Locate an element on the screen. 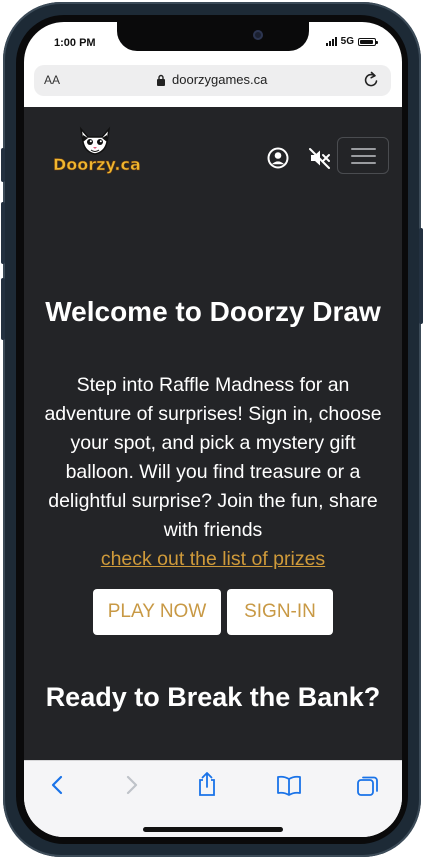 The image size is (424, 859). bookmarks-icon is located at coordinates (289, 785).